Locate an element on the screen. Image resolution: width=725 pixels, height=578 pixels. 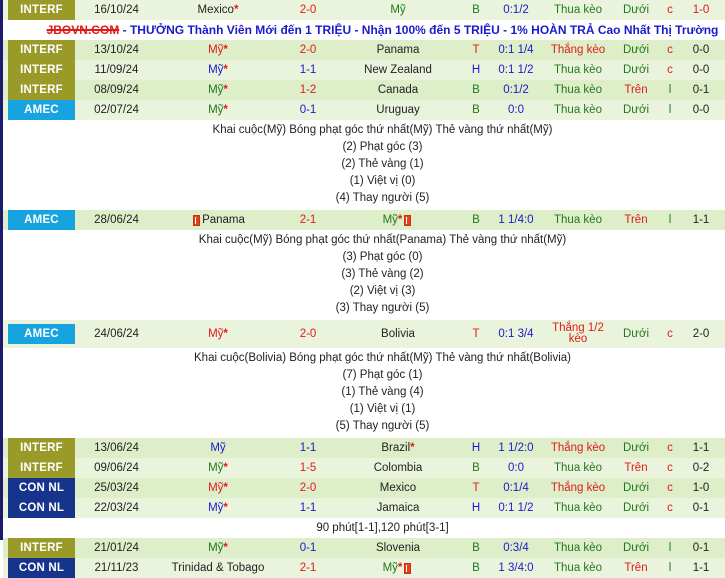
away-team-cell: Slovenia is located at coordinates (398, 548).